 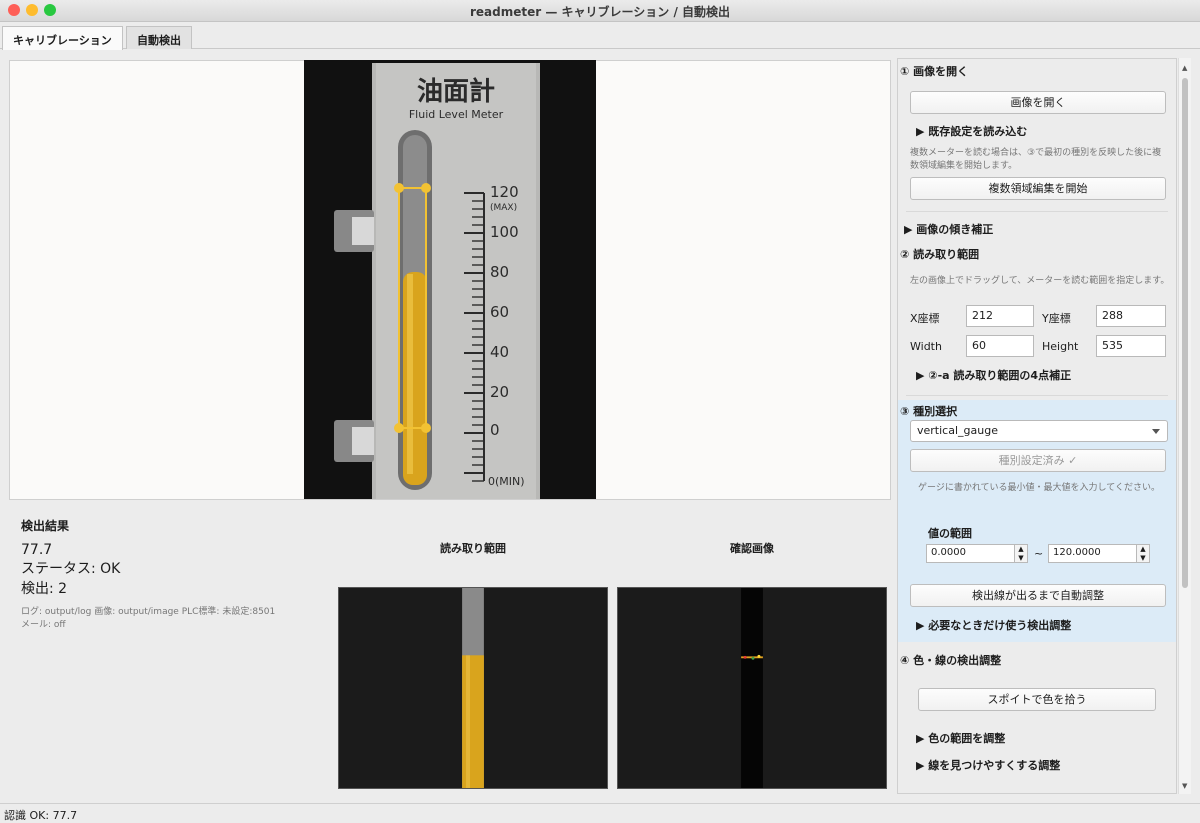 What do you see at coordinates (473, 721) in the screenshot?
I see `preview-oil` at bounding box center [473, 721].